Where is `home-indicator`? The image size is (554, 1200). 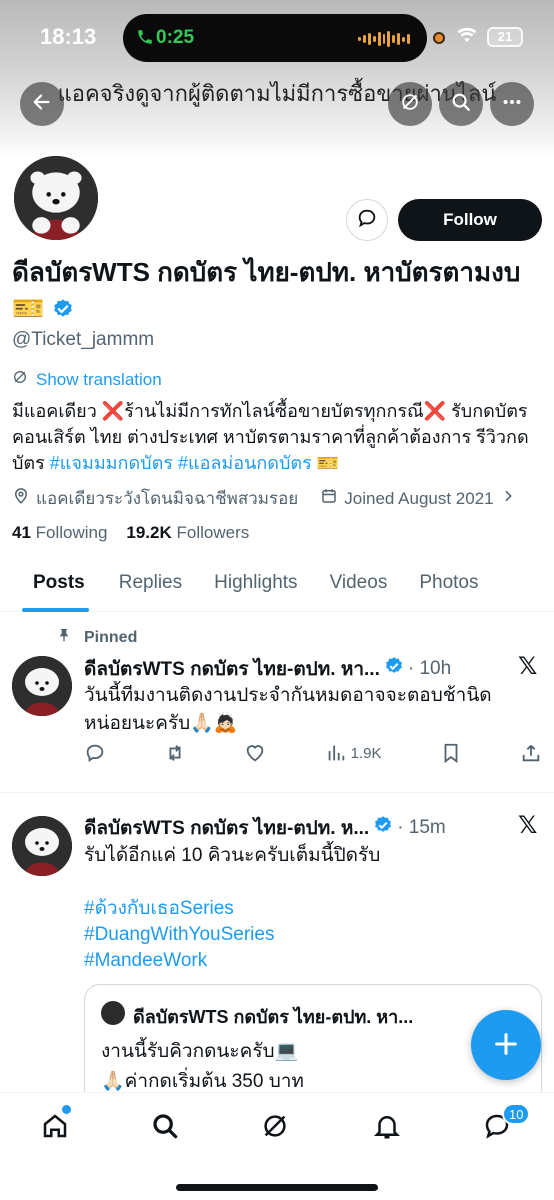
home-indicator is located at coordinates (277, 1187).